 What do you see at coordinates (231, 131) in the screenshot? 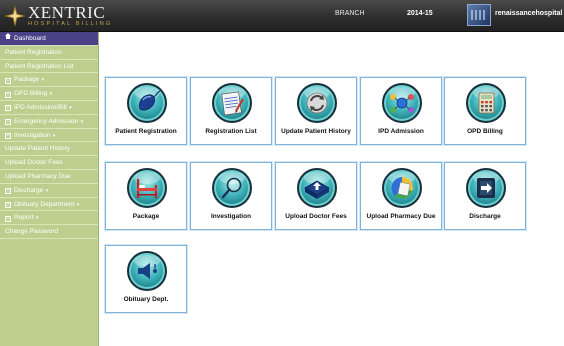
I see `tile-label: Registration List` at bounding box center [231, 131].